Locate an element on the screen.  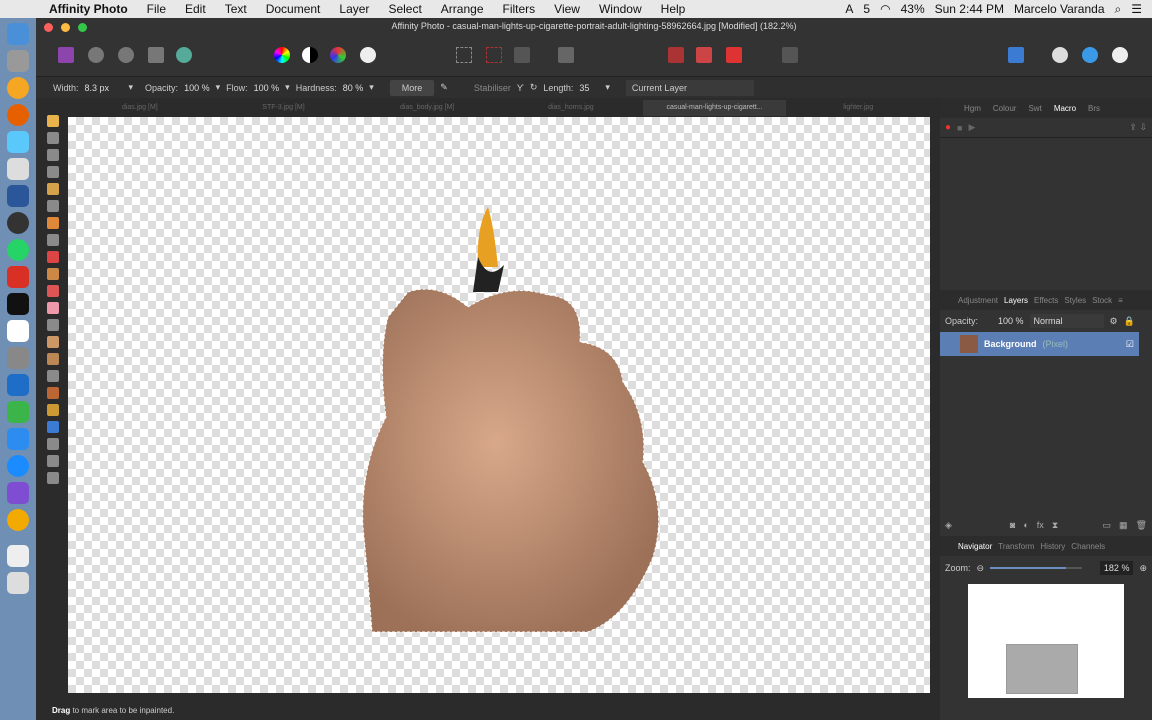
tab-history: History is located at coordinates (1052, 546).